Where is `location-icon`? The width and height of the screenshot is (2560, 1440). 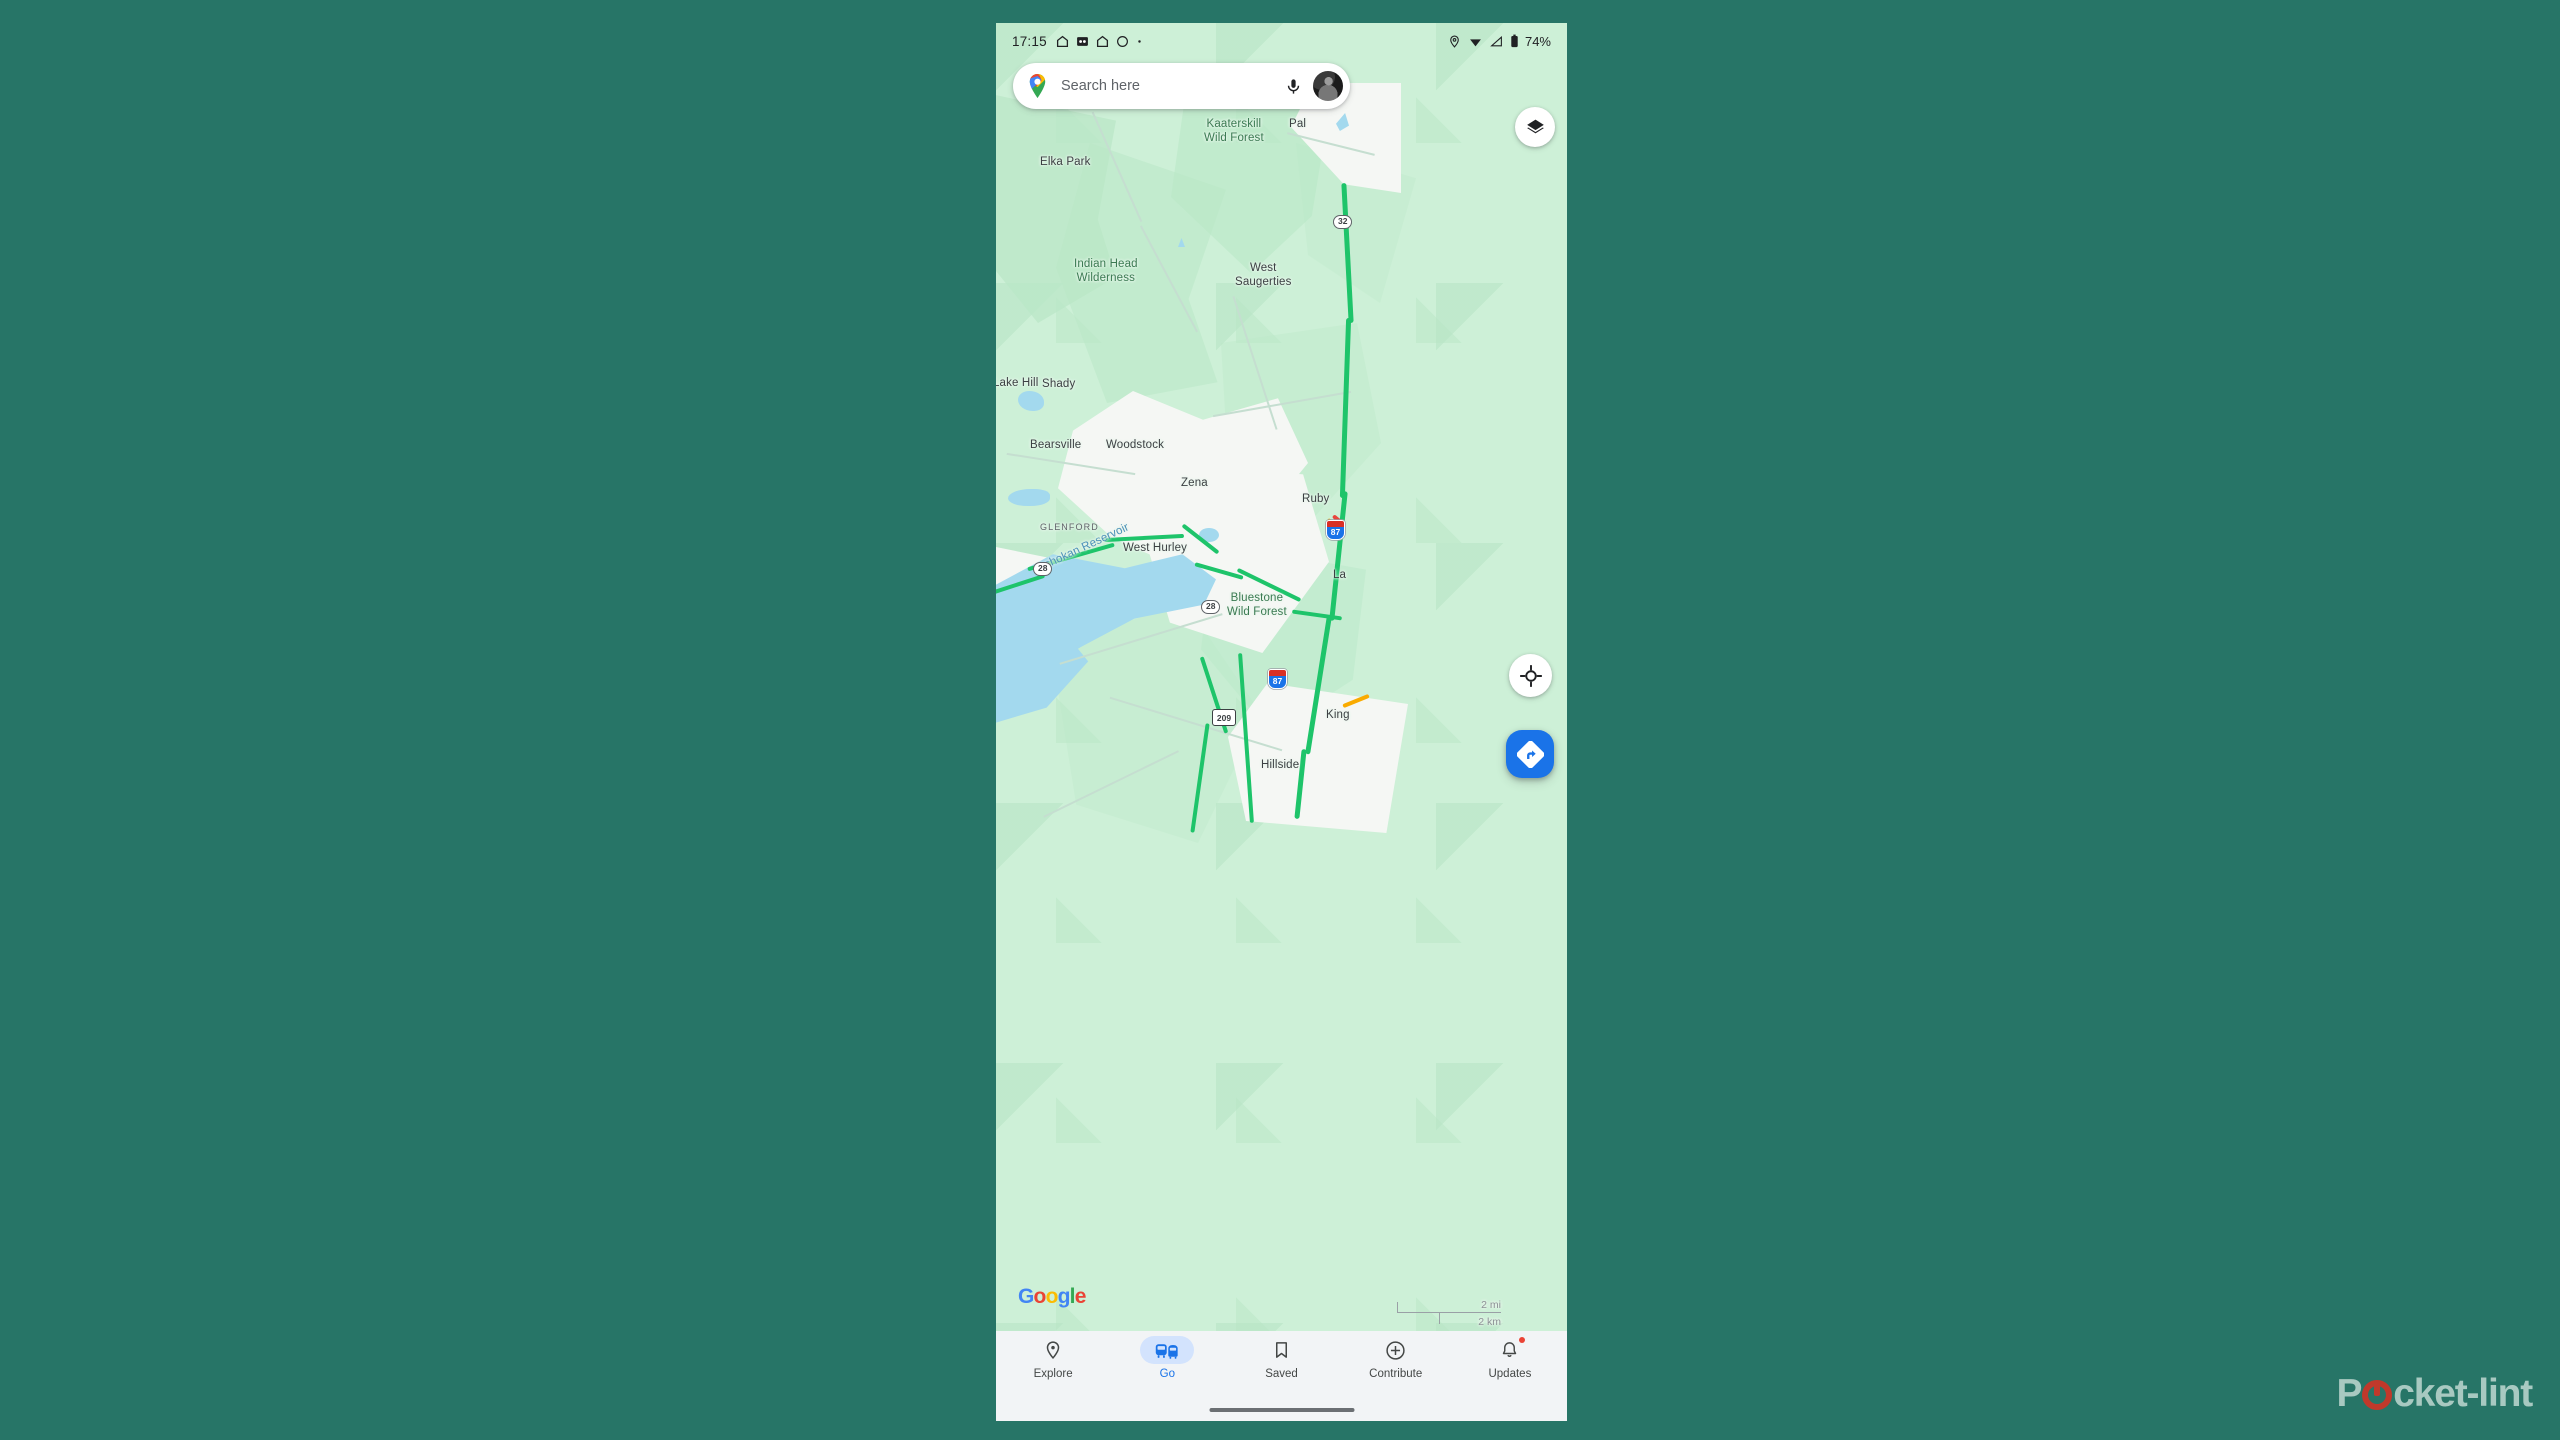
location-icon is located at coordinates (1454, 41).